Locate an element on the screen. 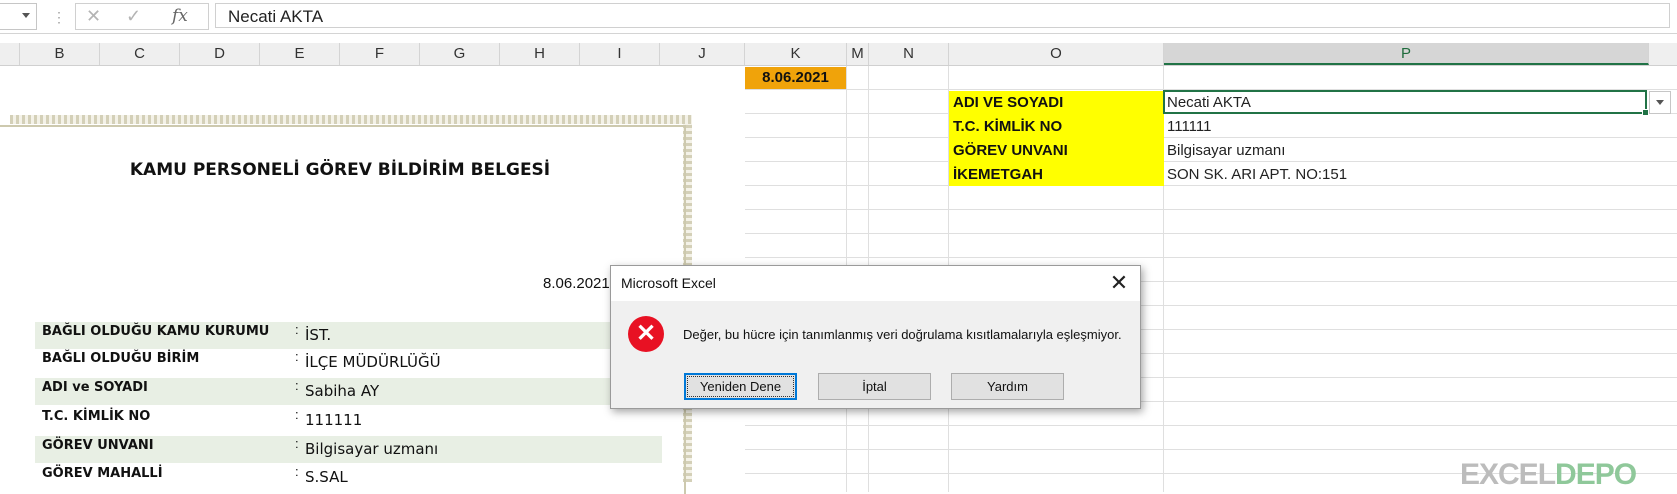  form-row-value: İST. is located at coordinates (318, 335).